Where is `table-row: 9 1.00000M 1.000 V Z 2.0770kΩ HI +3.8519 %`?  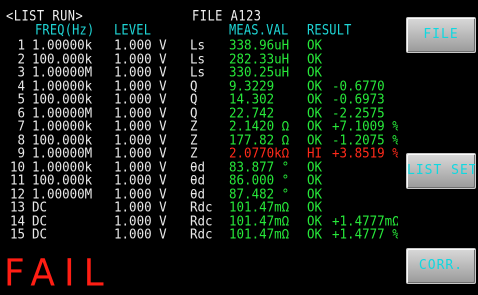 table-row: 9 1.00000M 1.000 V Z 2.0770kΩ HI +3.8519 % is located at coordinates (200, 152).